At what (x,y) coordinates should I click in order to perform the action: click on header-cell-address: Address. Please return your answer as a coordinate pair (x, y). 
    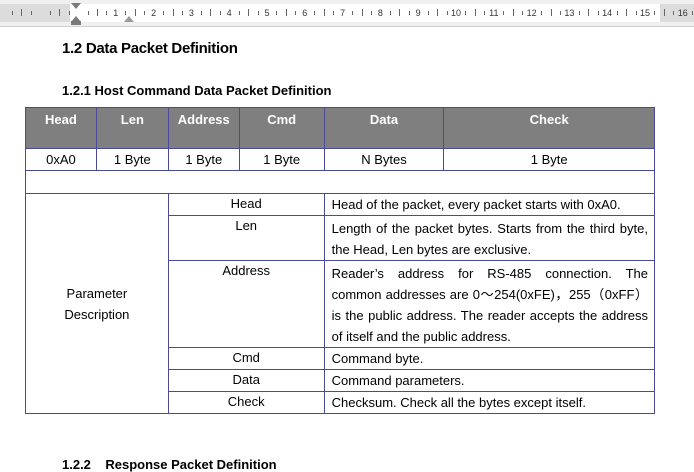
    Looking at the image, I should click on (203, 128).